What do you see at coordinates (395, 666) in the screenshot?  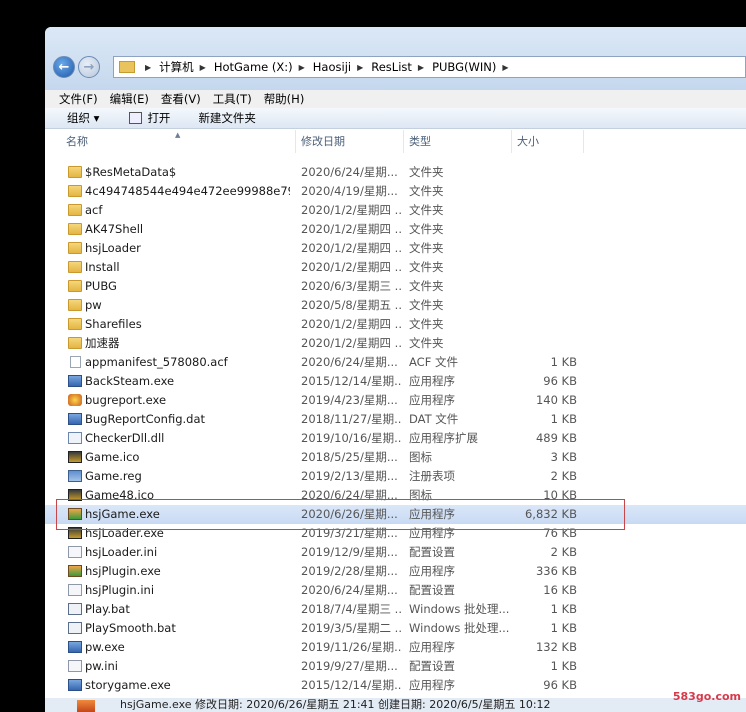 I see `file-row: pw.ini 2019/9/27/星期... 配置设置 1 KB` at bounding box center [395, 666].